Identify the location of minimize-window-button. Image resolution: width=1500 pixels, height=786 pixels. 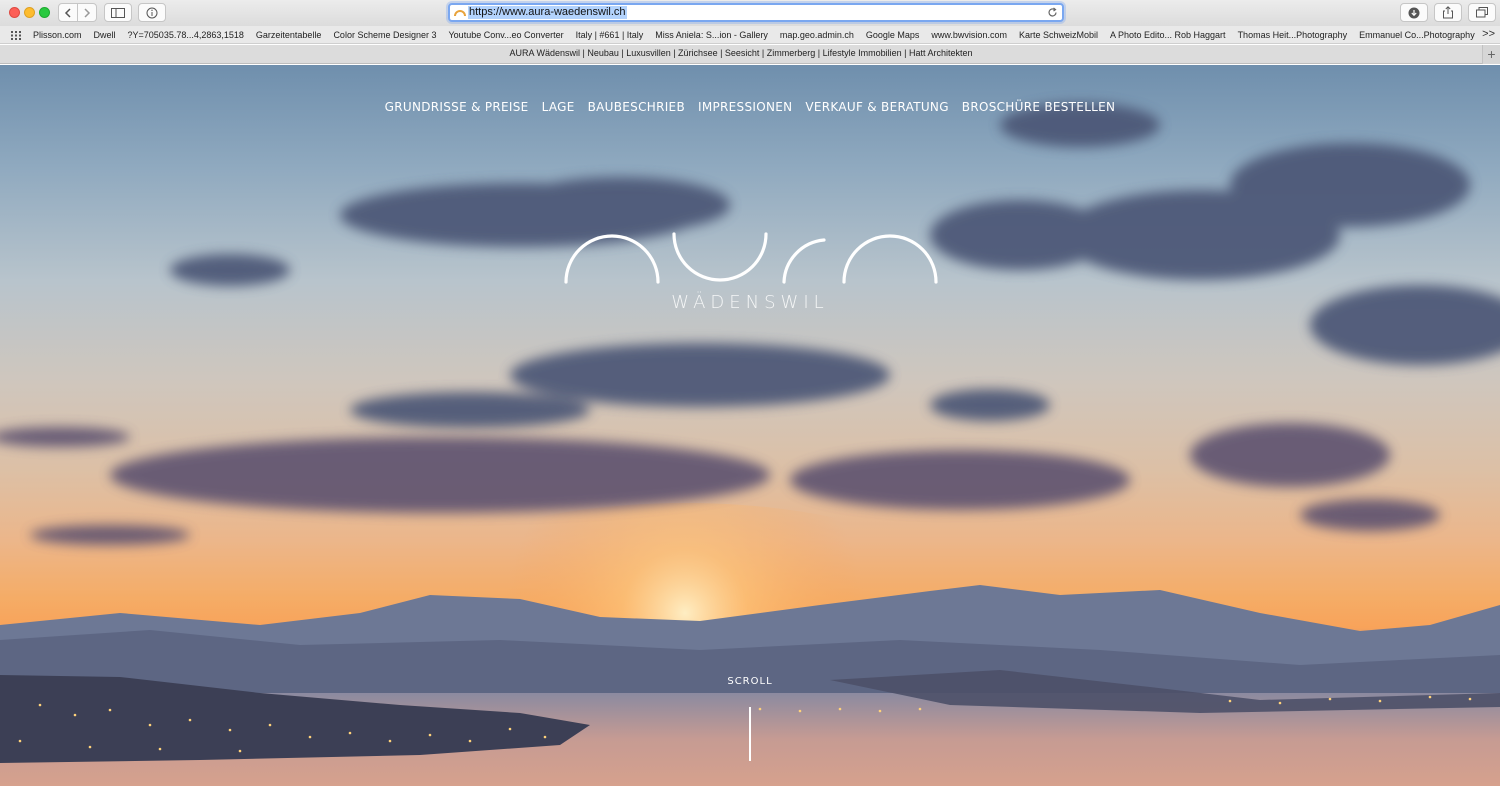
(29, 12).